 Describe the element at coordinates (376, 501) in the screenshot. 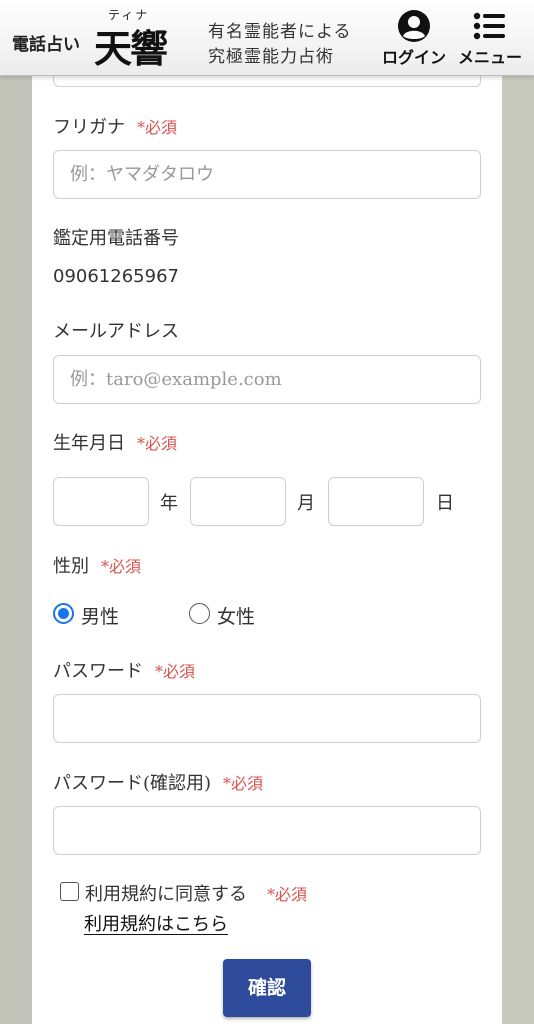

I see `birth-day-input` at that location.